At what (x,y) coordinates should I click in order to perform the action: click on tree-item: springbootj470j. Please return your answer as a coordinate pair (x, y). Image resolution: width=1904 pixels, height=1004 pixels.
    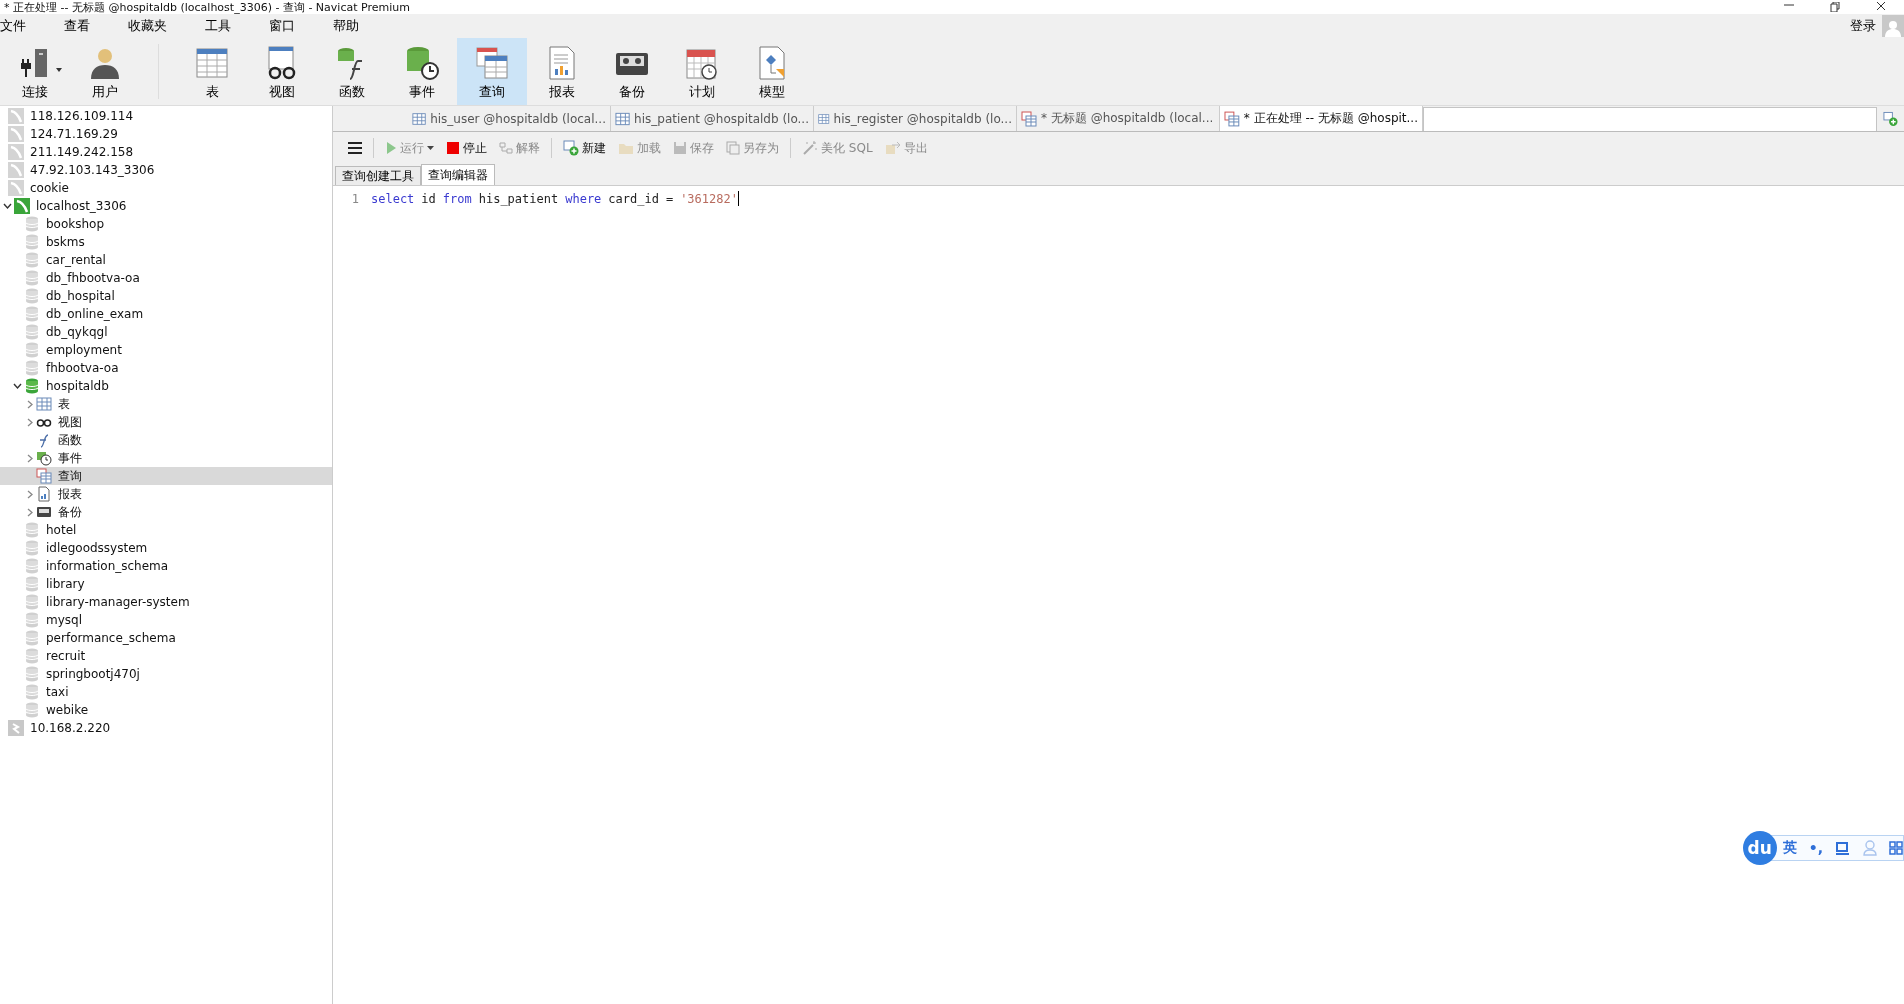
    Looking at the image, I should click on (166, 674).